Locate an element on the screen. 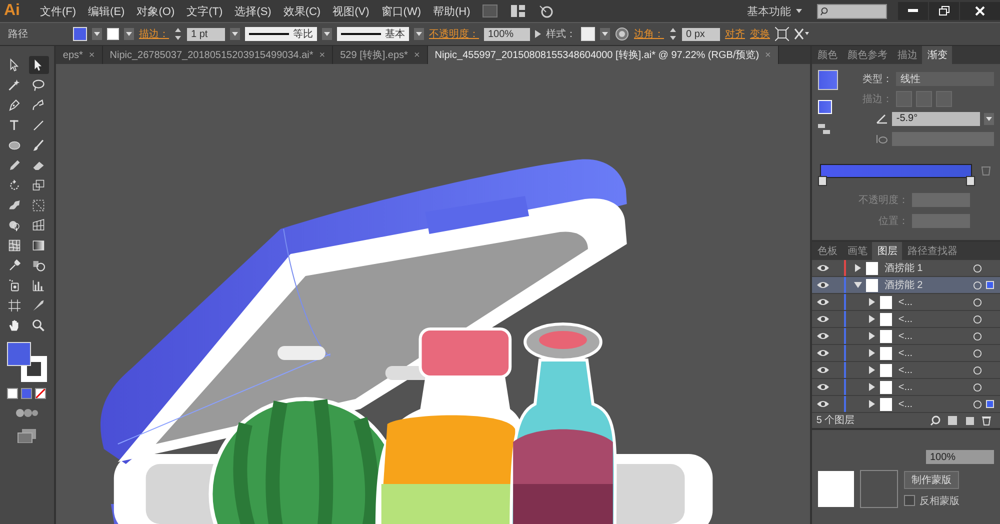 Image resolution: width=1000 pixels, height=524 pixels. gradient-swatch is located at coordinates (828, 80).